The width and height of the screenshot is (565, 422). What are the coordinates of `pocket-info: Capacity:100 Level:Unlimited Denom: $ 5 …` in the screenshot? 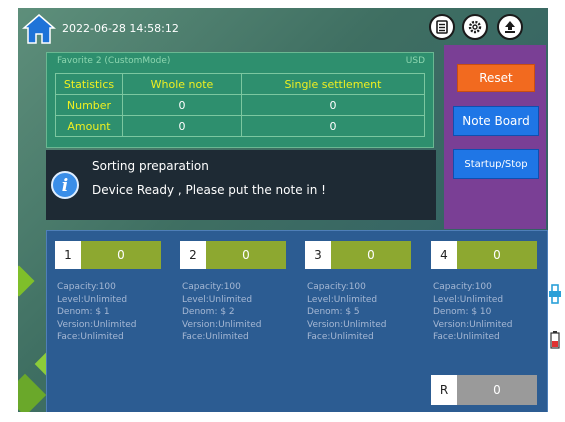 It's located at (346, 312).